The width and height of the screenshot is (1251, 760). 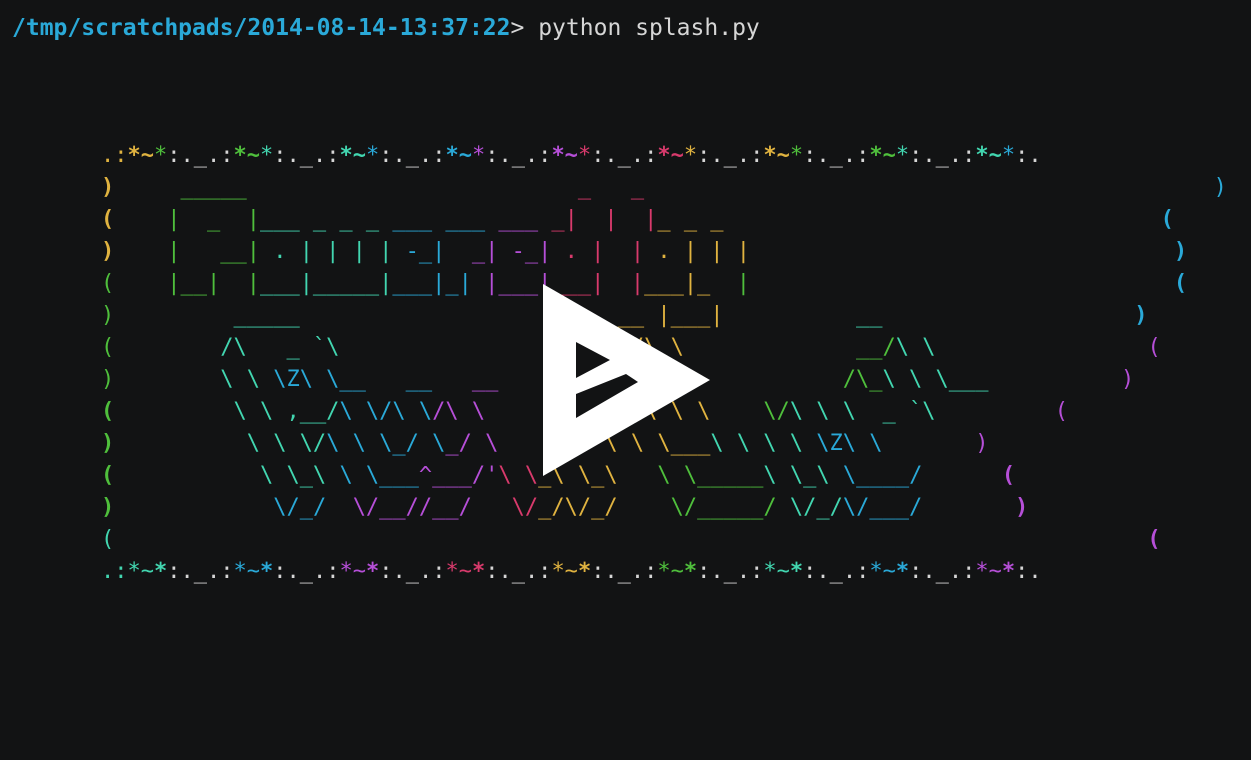 I want to click on prompt-path: /tmp/scratchpads/2014-08-14-13:37:22, so click(x=261, y=28).